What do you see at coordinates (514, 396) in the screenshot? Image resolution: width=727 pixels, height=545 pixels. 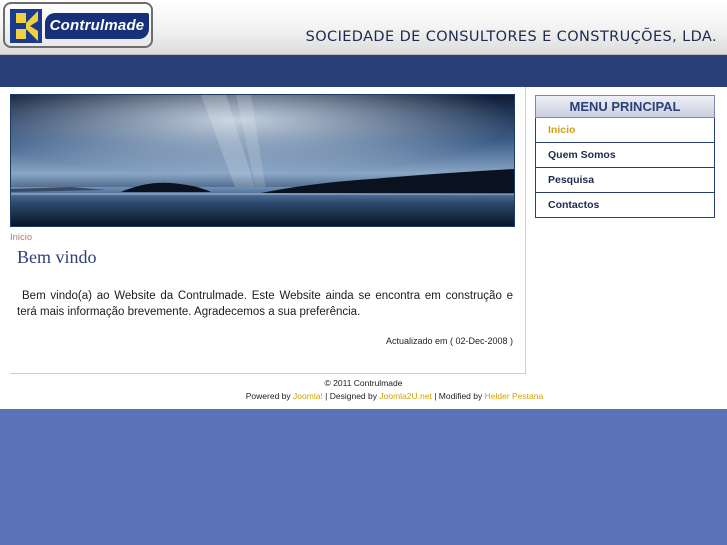 I see `helder-pestana-link: Helder Pestana` at bounding box center [514, 396].